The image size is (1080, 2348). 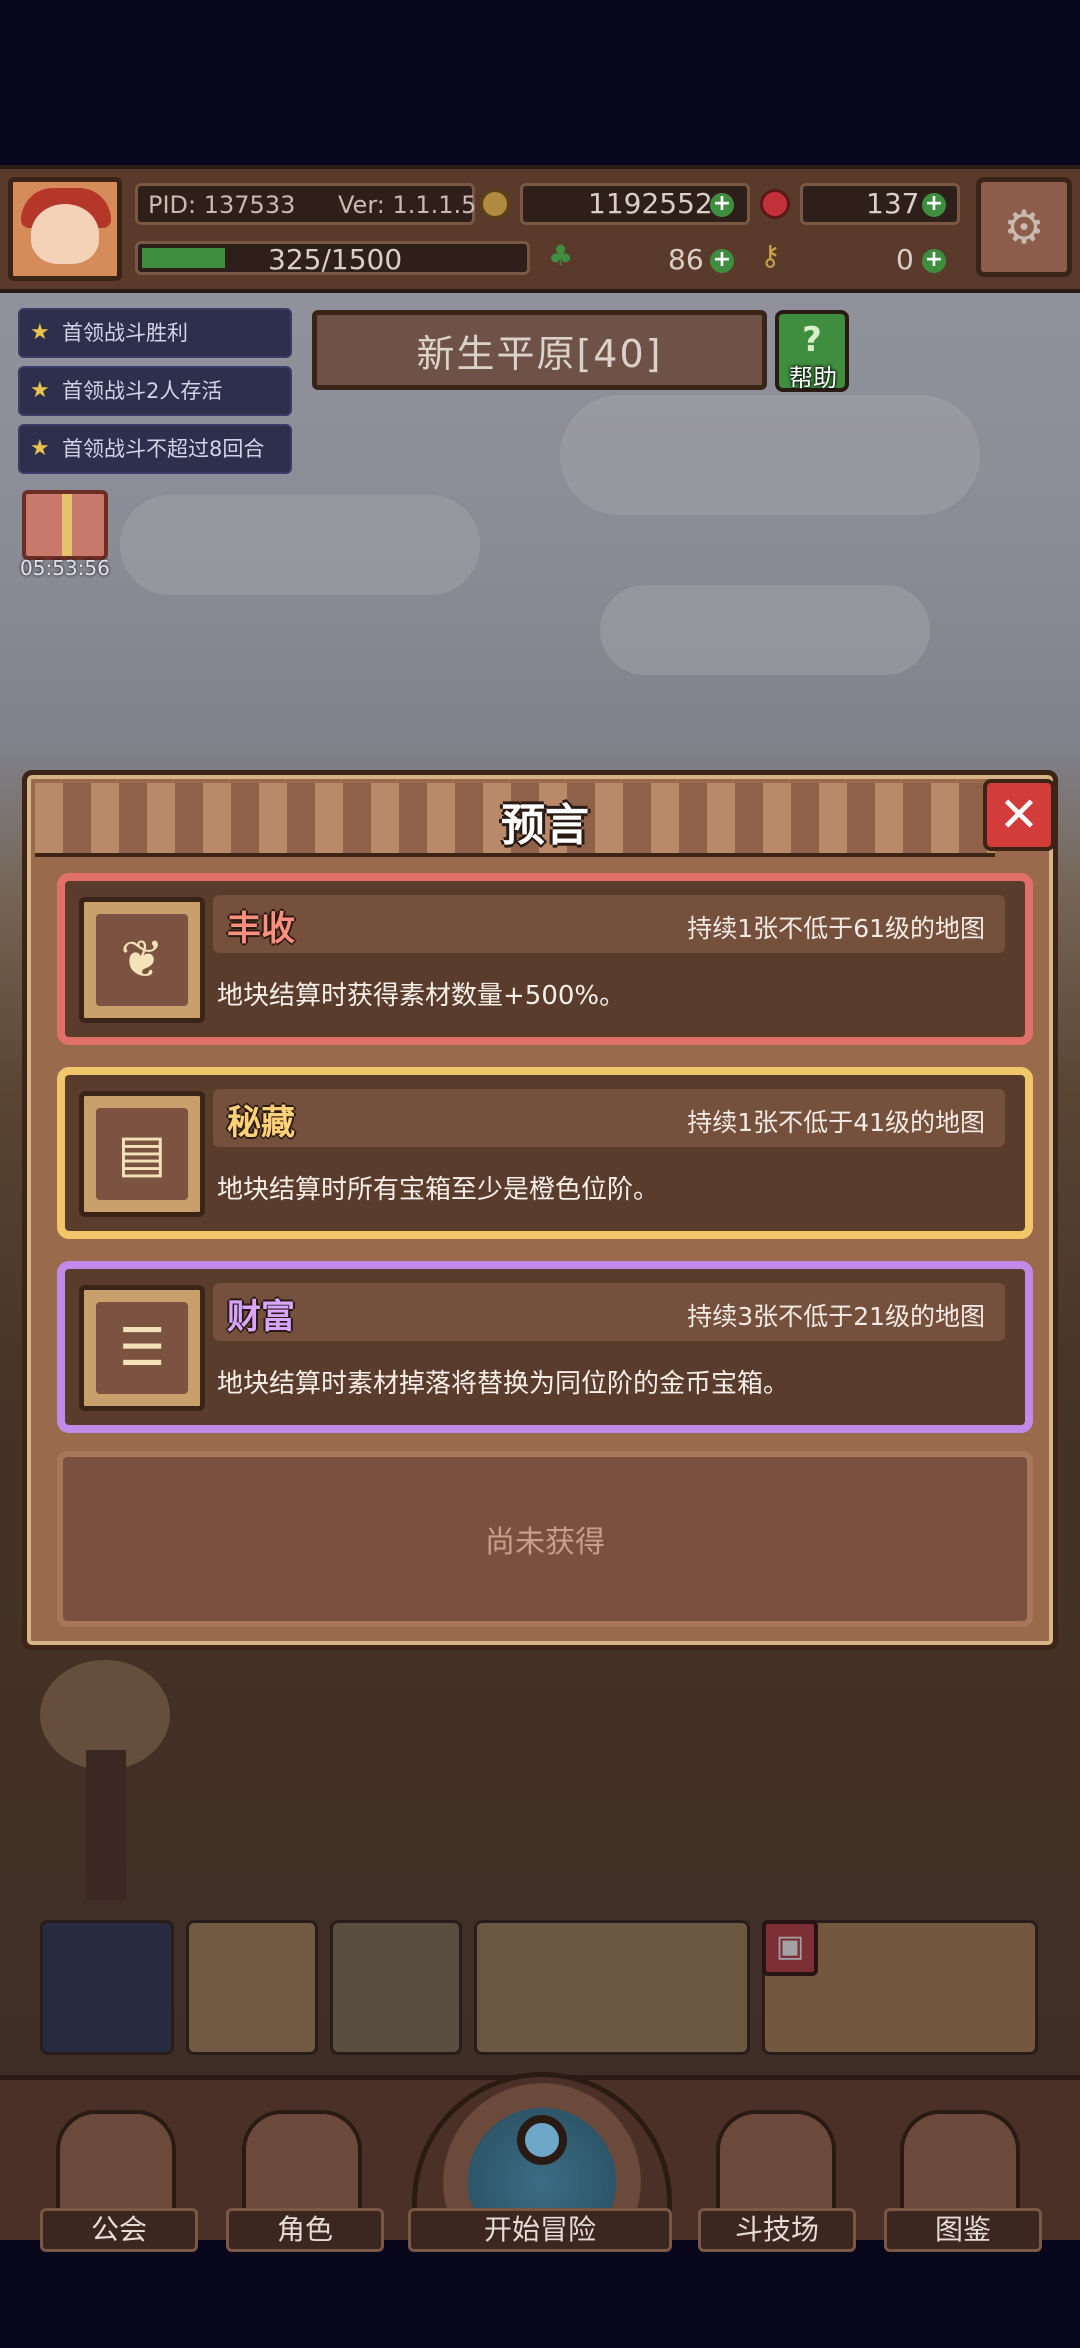 What do you see at coordinates (503, 1384) in the screenshot?
I see `card-description: 地块结算时素材掉落将替换为同位阶的金币宝箱。` at bounding box center [503, 1384].